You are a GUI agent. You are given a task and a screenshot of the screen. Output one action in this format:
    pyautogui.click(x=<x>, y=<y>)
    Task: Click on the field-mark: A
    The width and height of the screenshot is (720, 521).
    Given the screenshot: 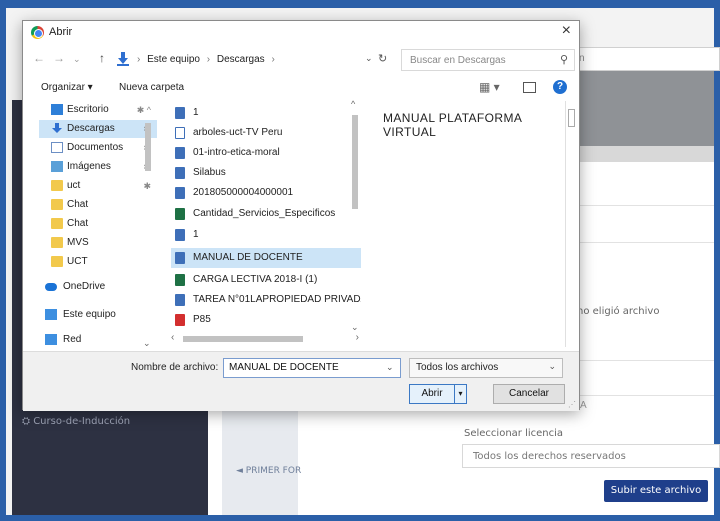 What is the action you would take?
    pyautogui.click(x=583, y=405)
    